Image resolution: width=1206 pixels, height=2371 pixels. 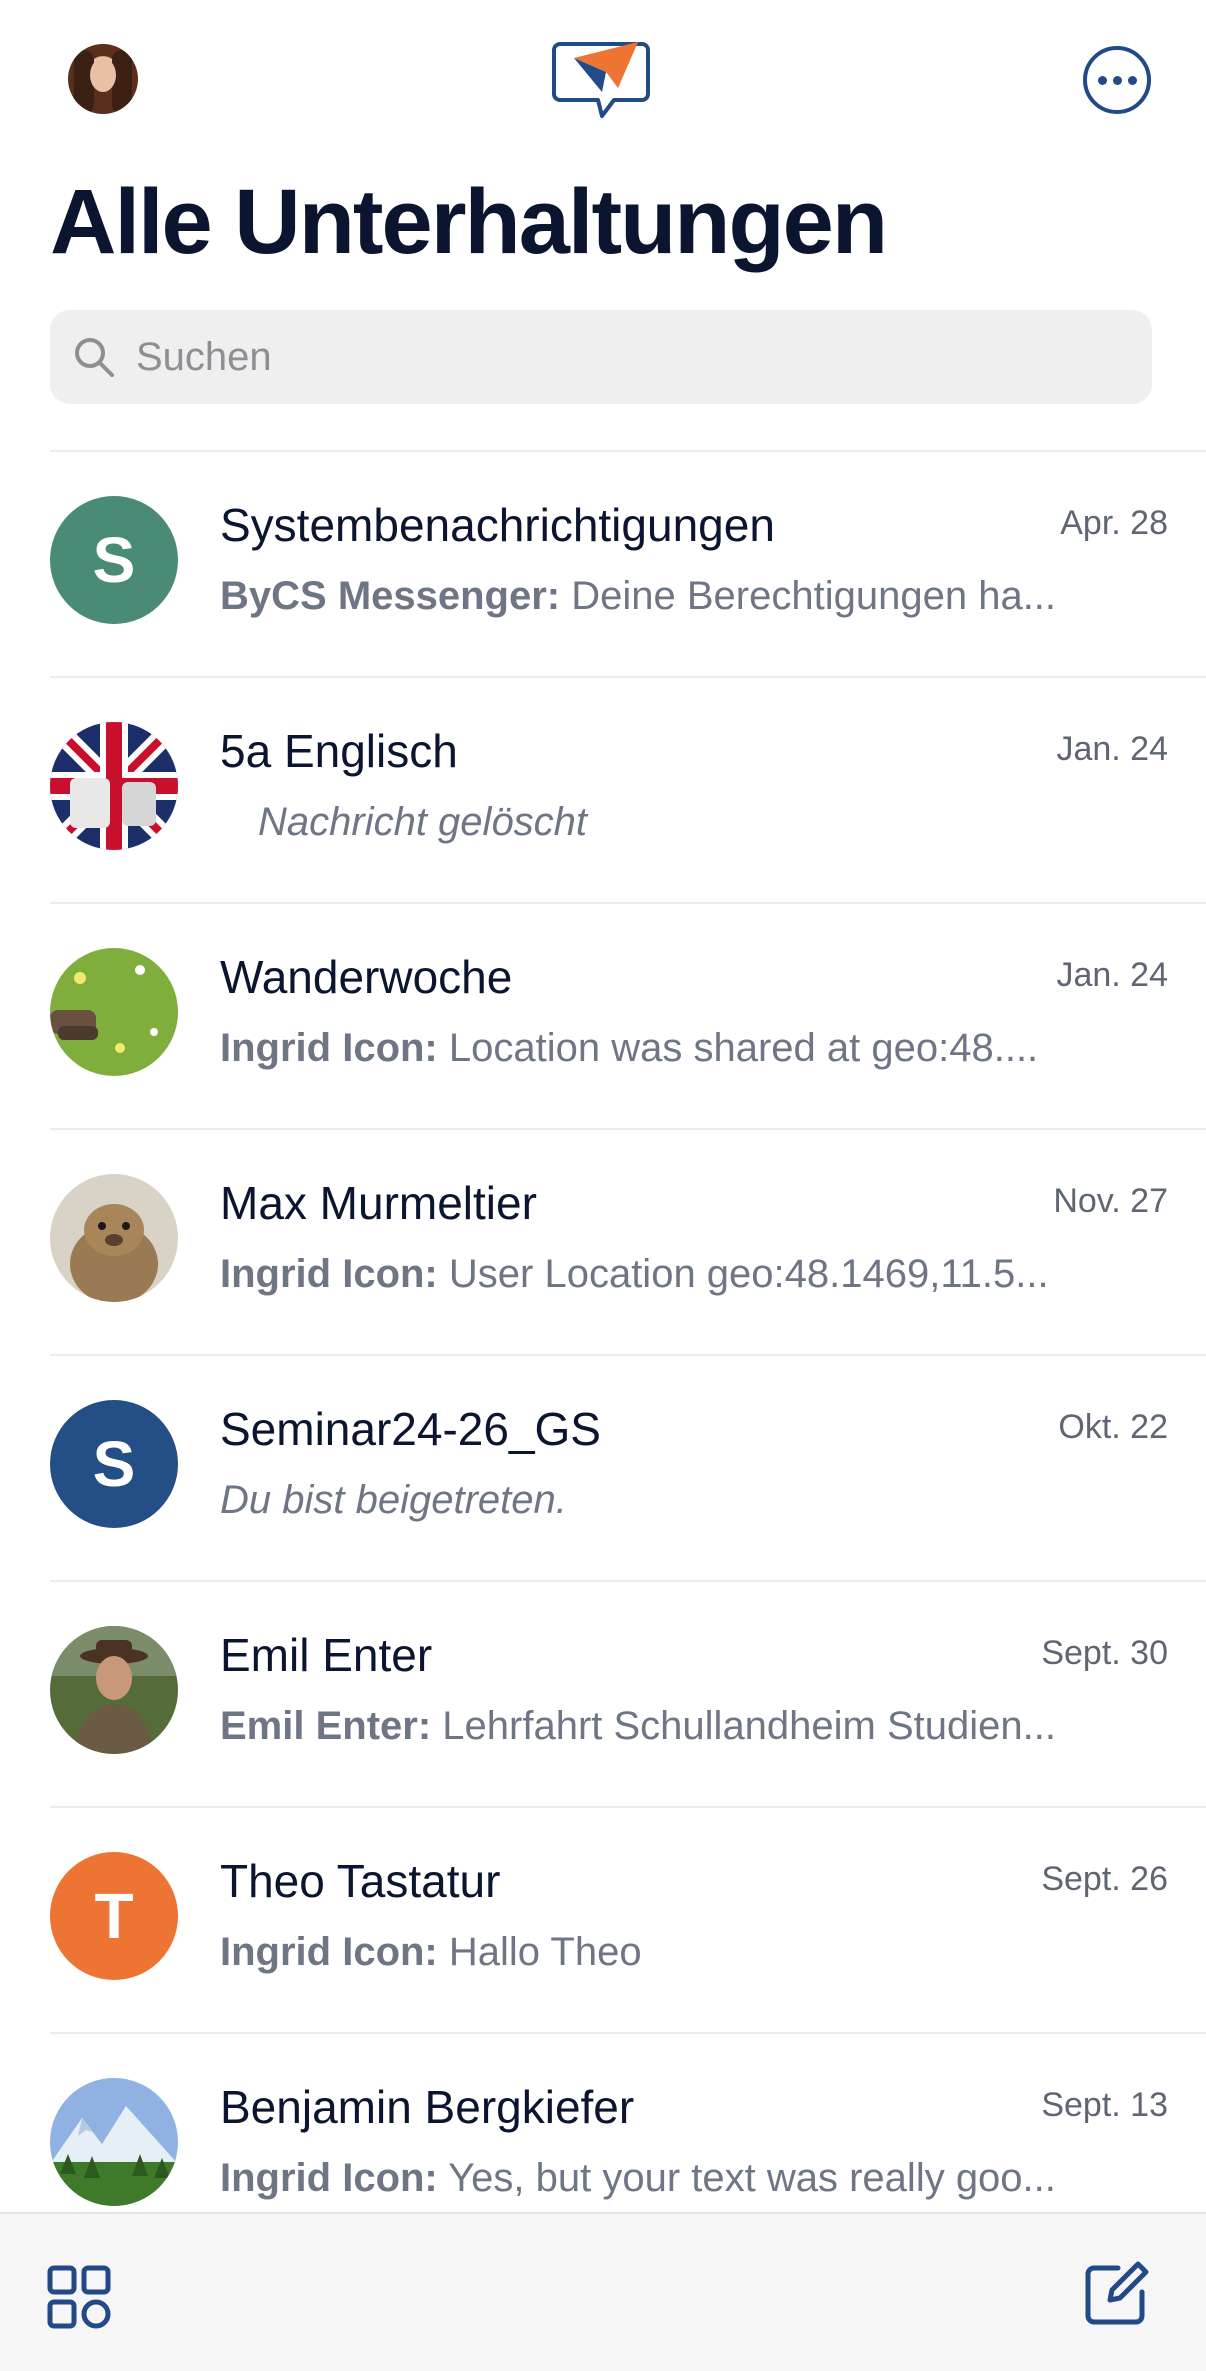 I want to click on search-bar, so click(x=601, y=357).